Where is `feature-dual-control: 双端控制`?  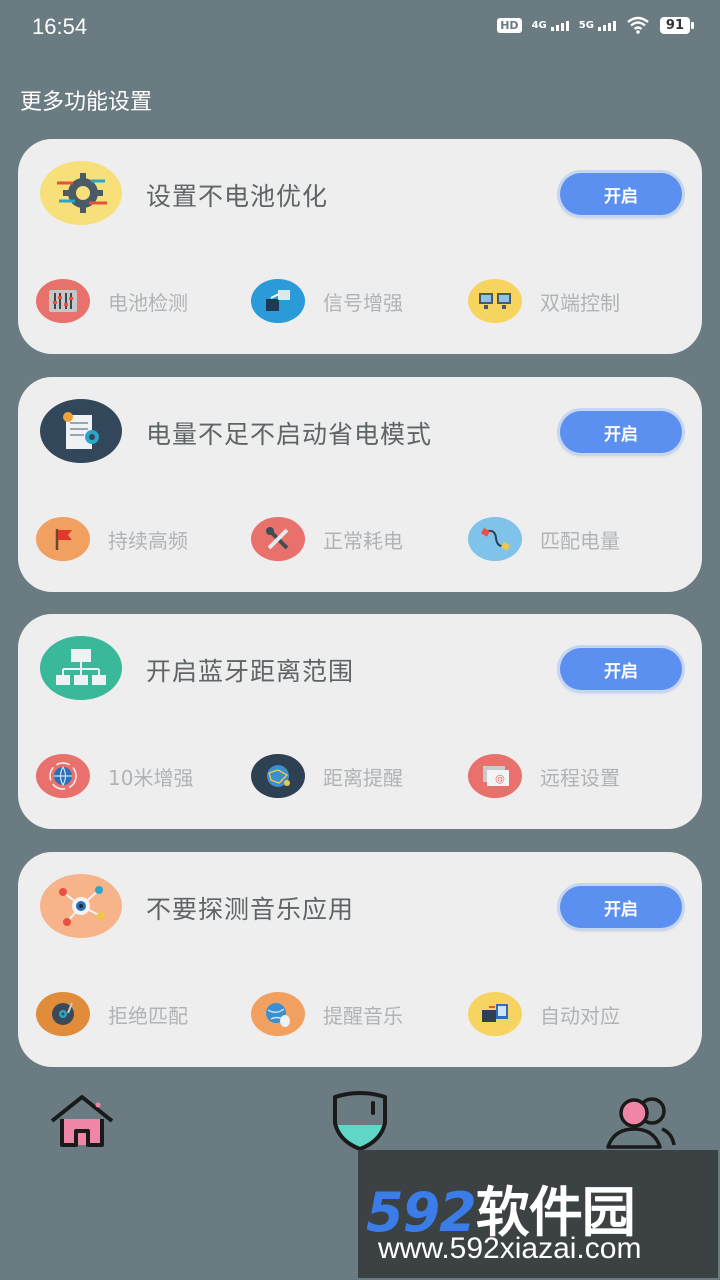
feature-dual-control: 双端控制 is located at coordinates (544, 301).